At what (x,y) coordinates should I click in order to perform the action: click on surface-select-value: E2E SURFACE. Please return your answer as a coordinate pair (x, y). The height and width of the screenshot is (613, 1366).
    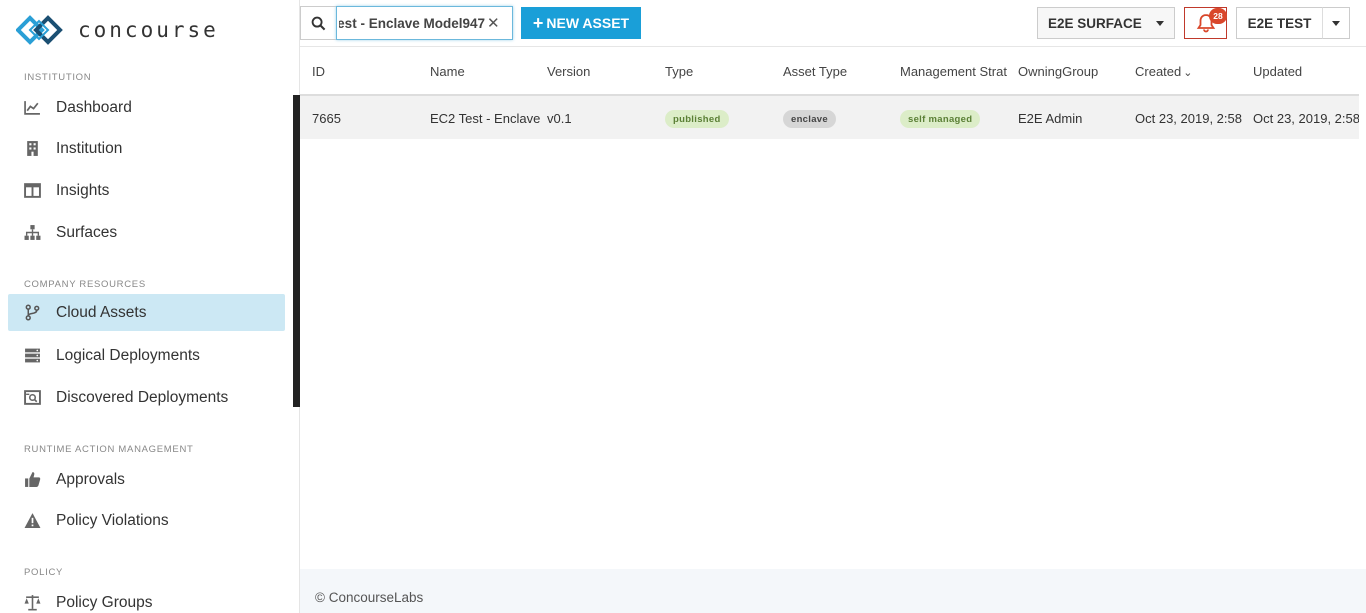
    Looking at the image, I should click on (1095, 23).